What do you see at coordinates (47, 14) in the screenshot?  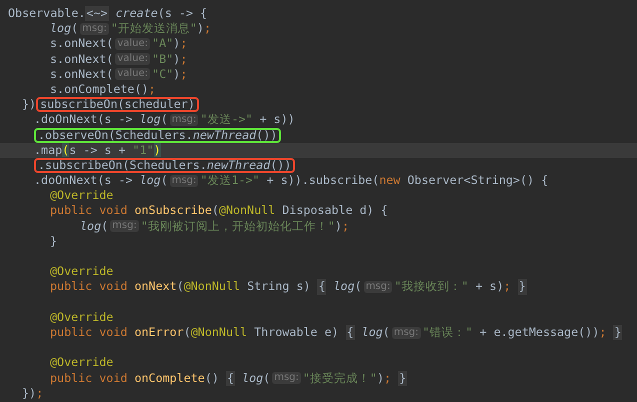 I see `code-text: Observable.` at bounding box center [47, 14].